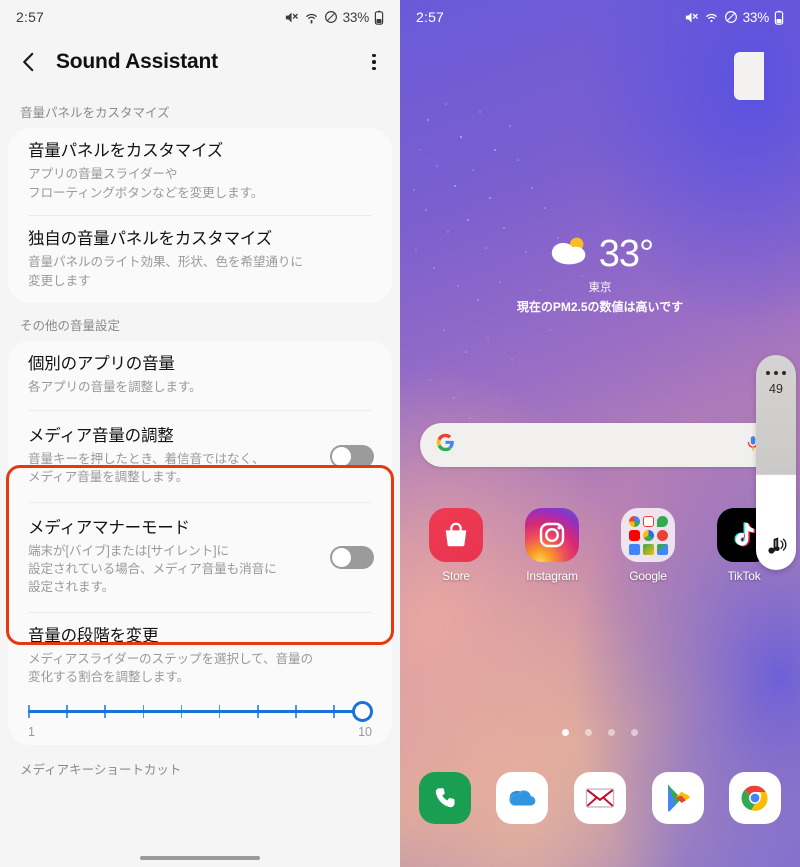 This screenshot has height=867, width=800. I want to click on toggle-media-manner-mode, so click(352, 557).